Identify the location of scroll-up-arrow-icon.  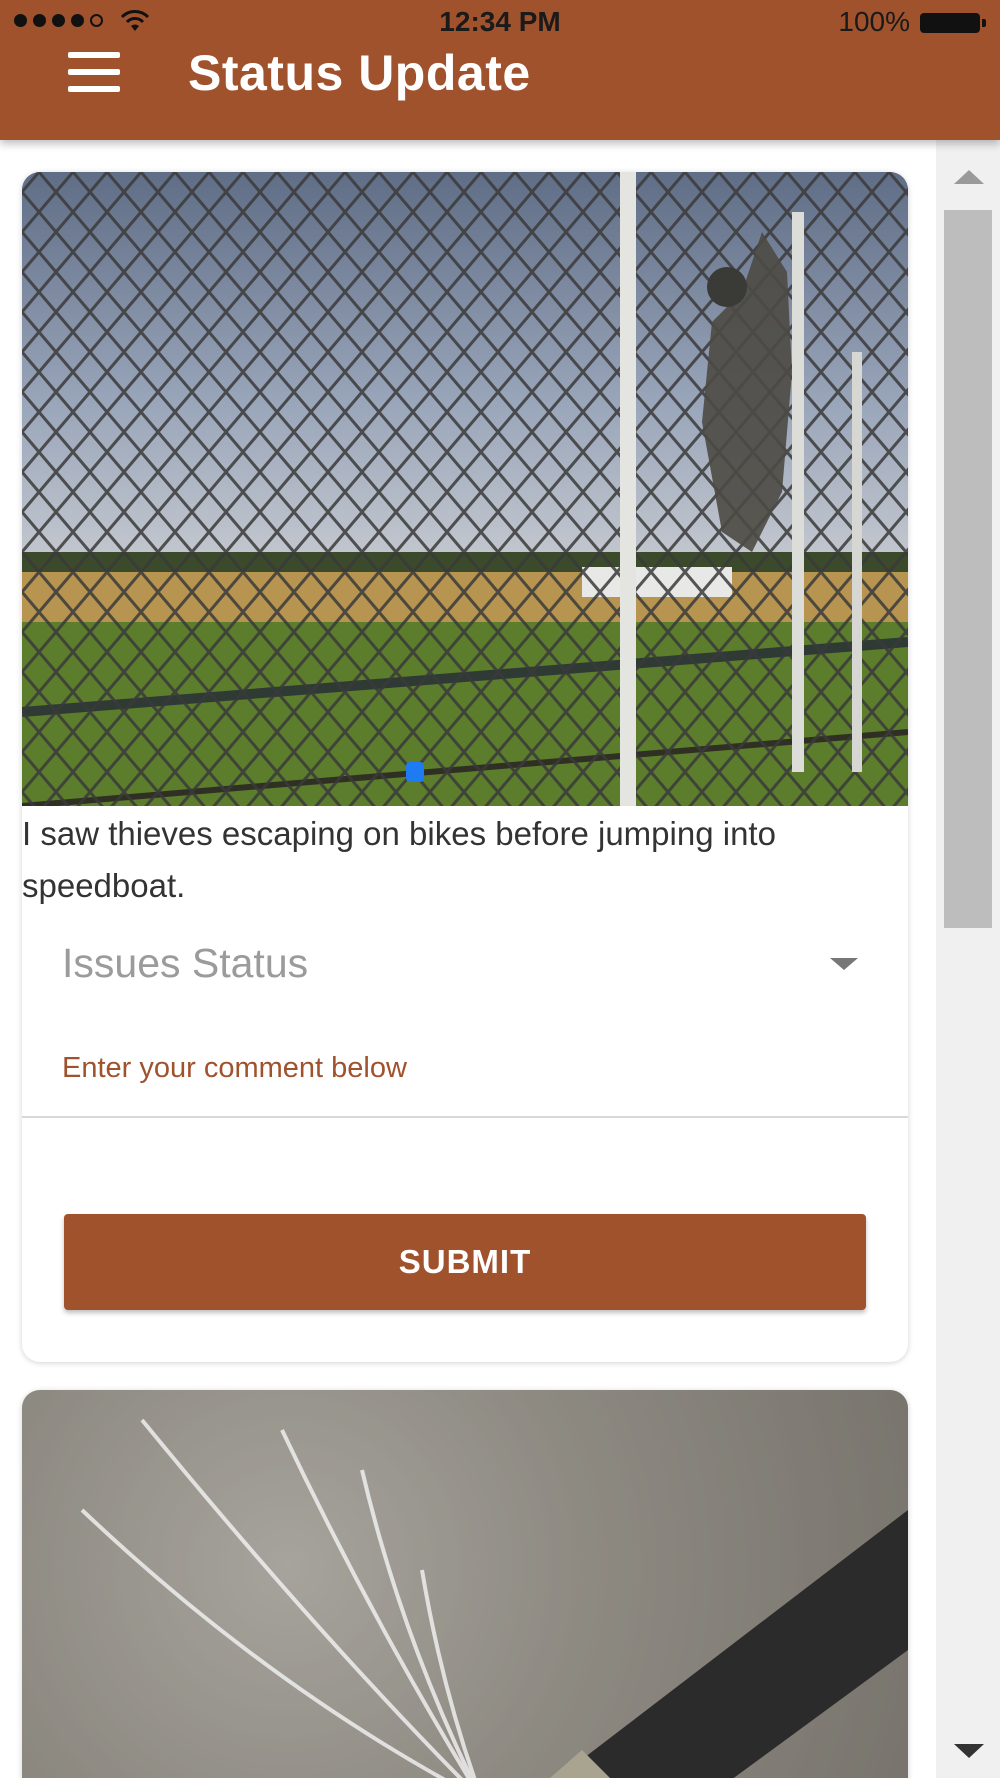
(969, 177).